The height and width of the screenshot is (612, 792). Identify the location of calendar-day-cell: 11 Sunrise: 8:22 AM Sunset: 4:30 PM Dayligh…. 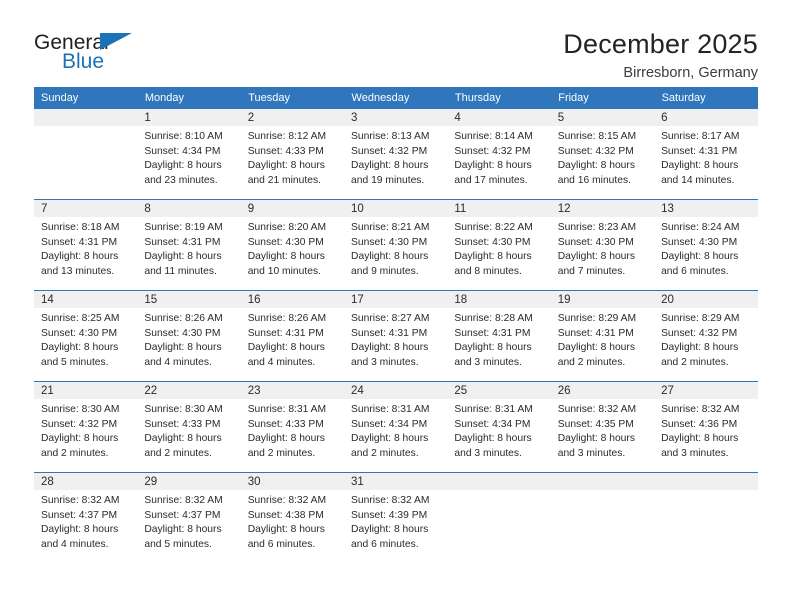
(499, 245).